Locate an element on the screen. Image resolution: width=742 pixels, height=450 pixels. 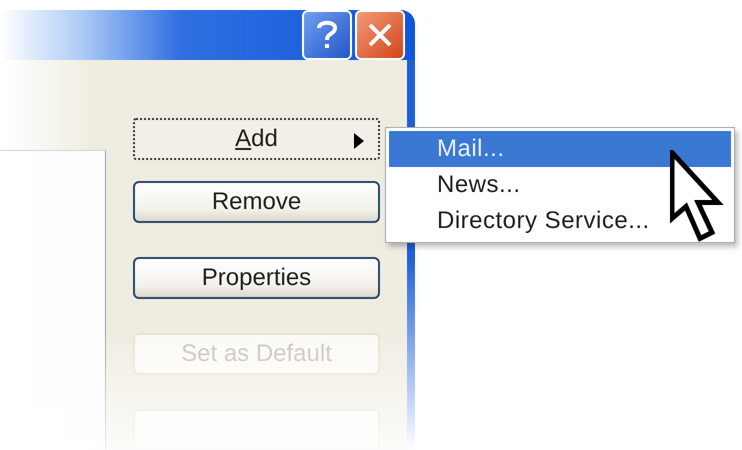
dialog-button: Properties is located at coordinates (256, 278).